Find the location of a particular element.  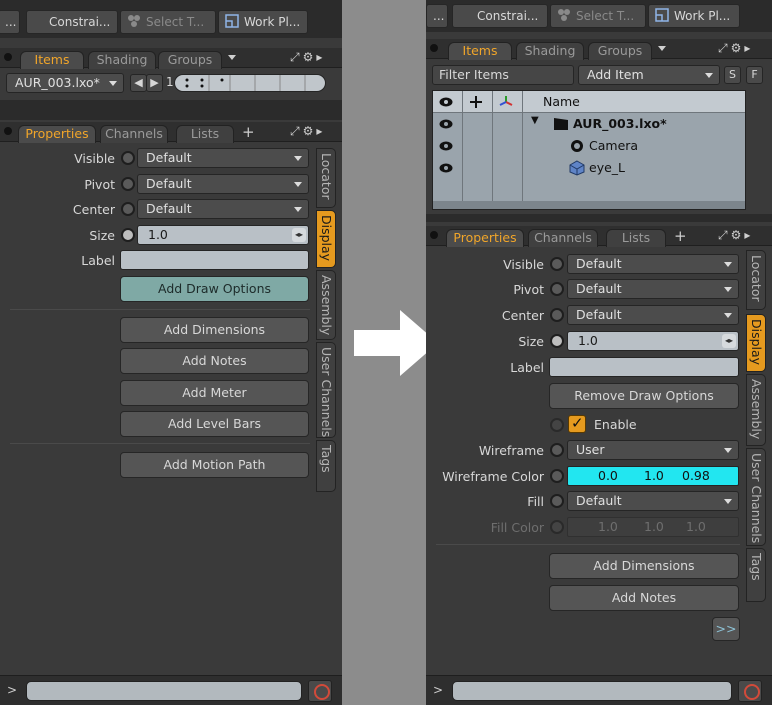

f-button: F is located at coordinates (754, 75).